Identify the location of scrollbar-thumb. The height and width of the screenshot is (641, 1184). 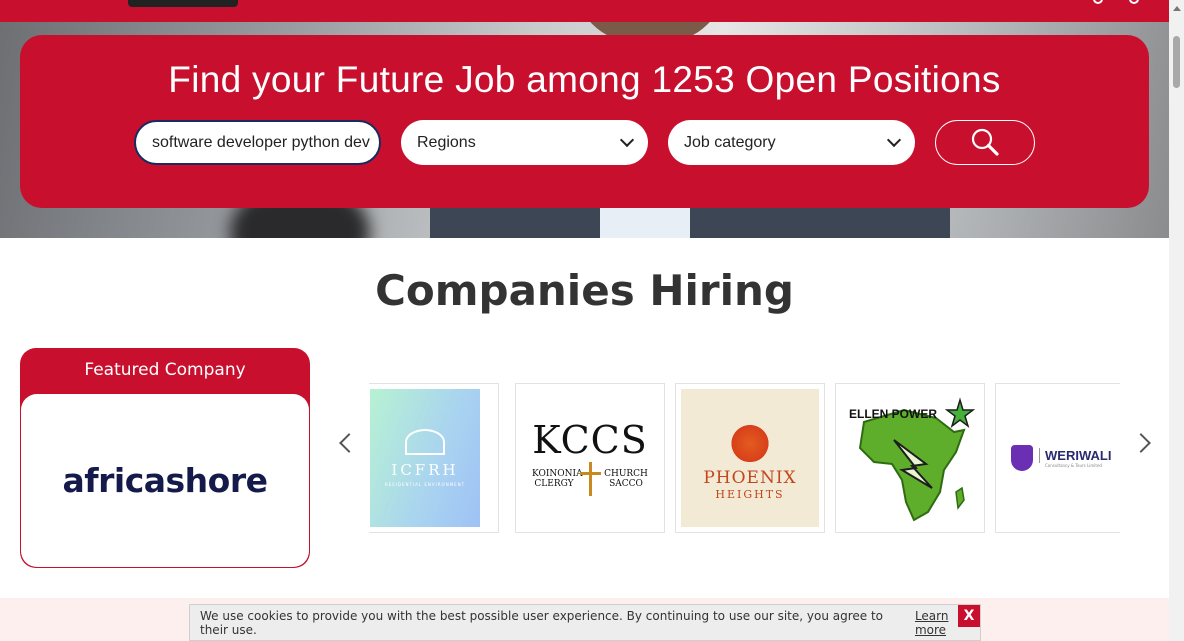
(1176, 62).